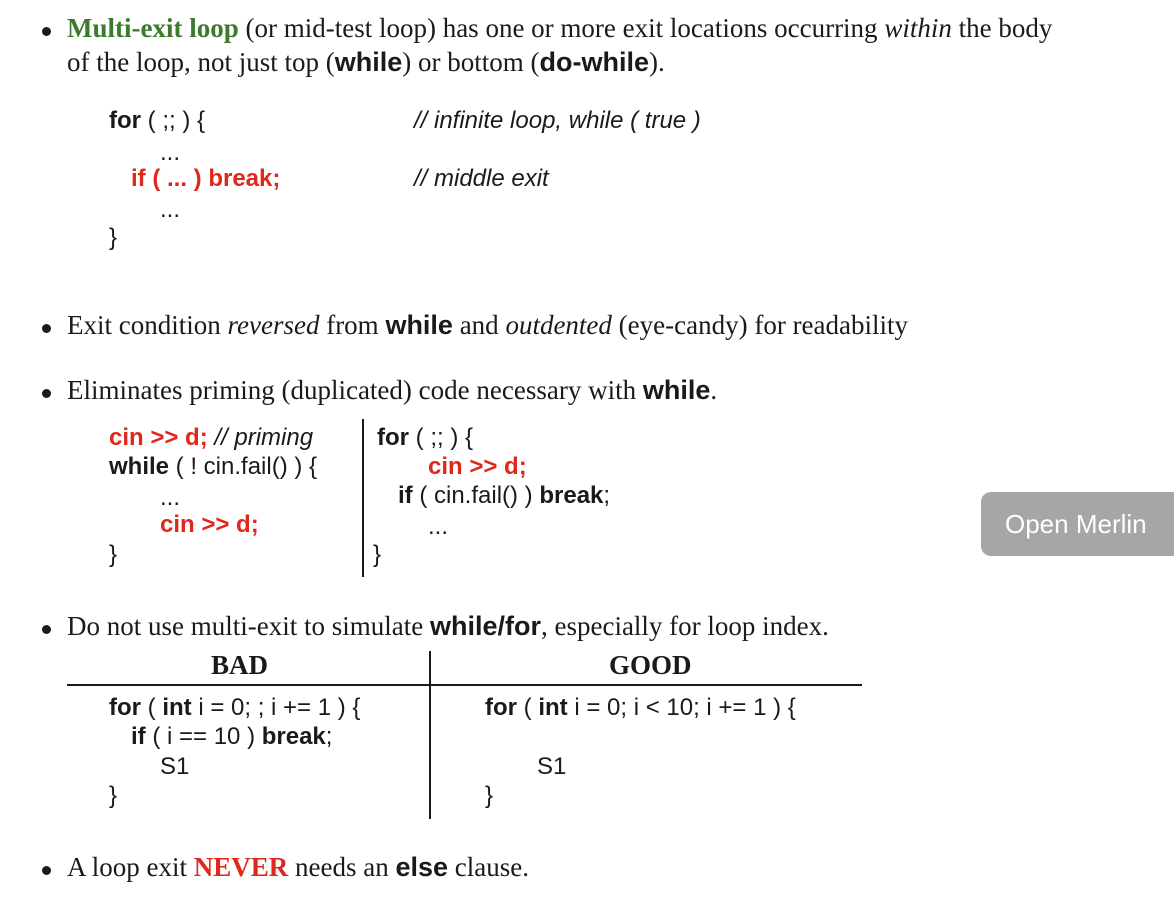 The width and height of the screenshot is (1174, 924). What do you see at coordinates (650, 665) in the screenshot?
I see `table-header-good: GOOD` at bounding box center [650, 665].